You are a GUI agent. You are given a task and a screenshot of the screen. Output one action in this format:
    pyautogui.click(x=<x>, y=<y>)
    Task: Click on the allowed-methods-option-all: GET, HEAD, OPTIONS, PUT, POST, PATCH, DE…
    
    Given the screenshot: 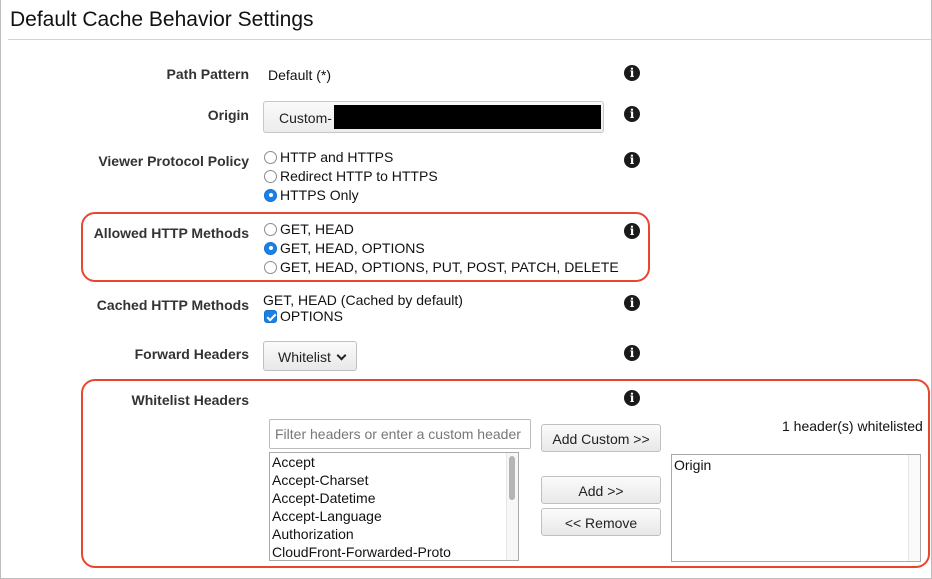 What is the action you would take?
    pyautogui.click(x=441, y=267)
    